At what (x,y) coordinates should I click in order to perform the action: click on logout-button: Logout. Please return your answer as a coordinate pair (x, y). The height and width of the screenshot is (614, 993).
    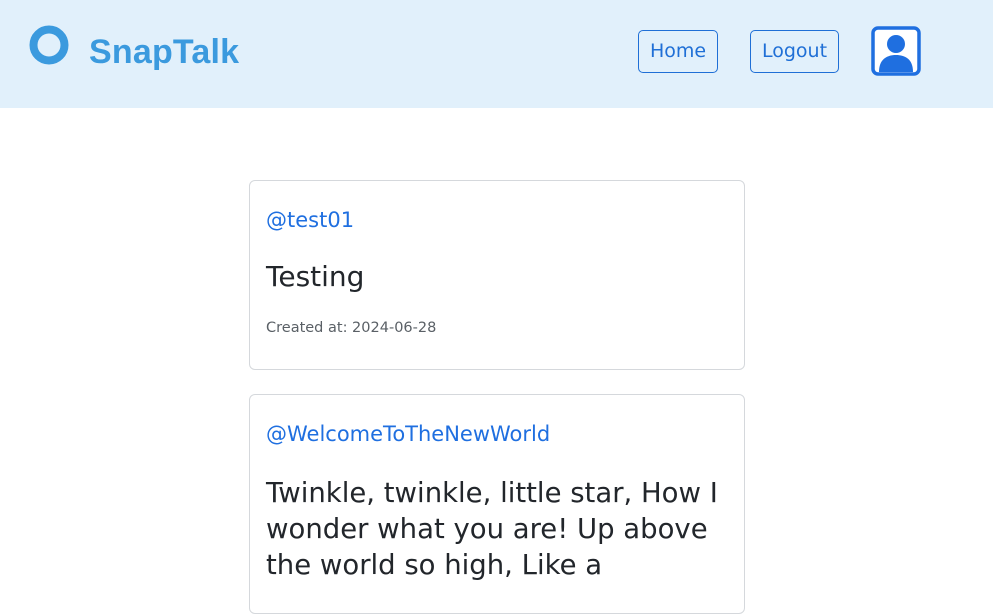
    Looking at the image, I should click on (794, 51).